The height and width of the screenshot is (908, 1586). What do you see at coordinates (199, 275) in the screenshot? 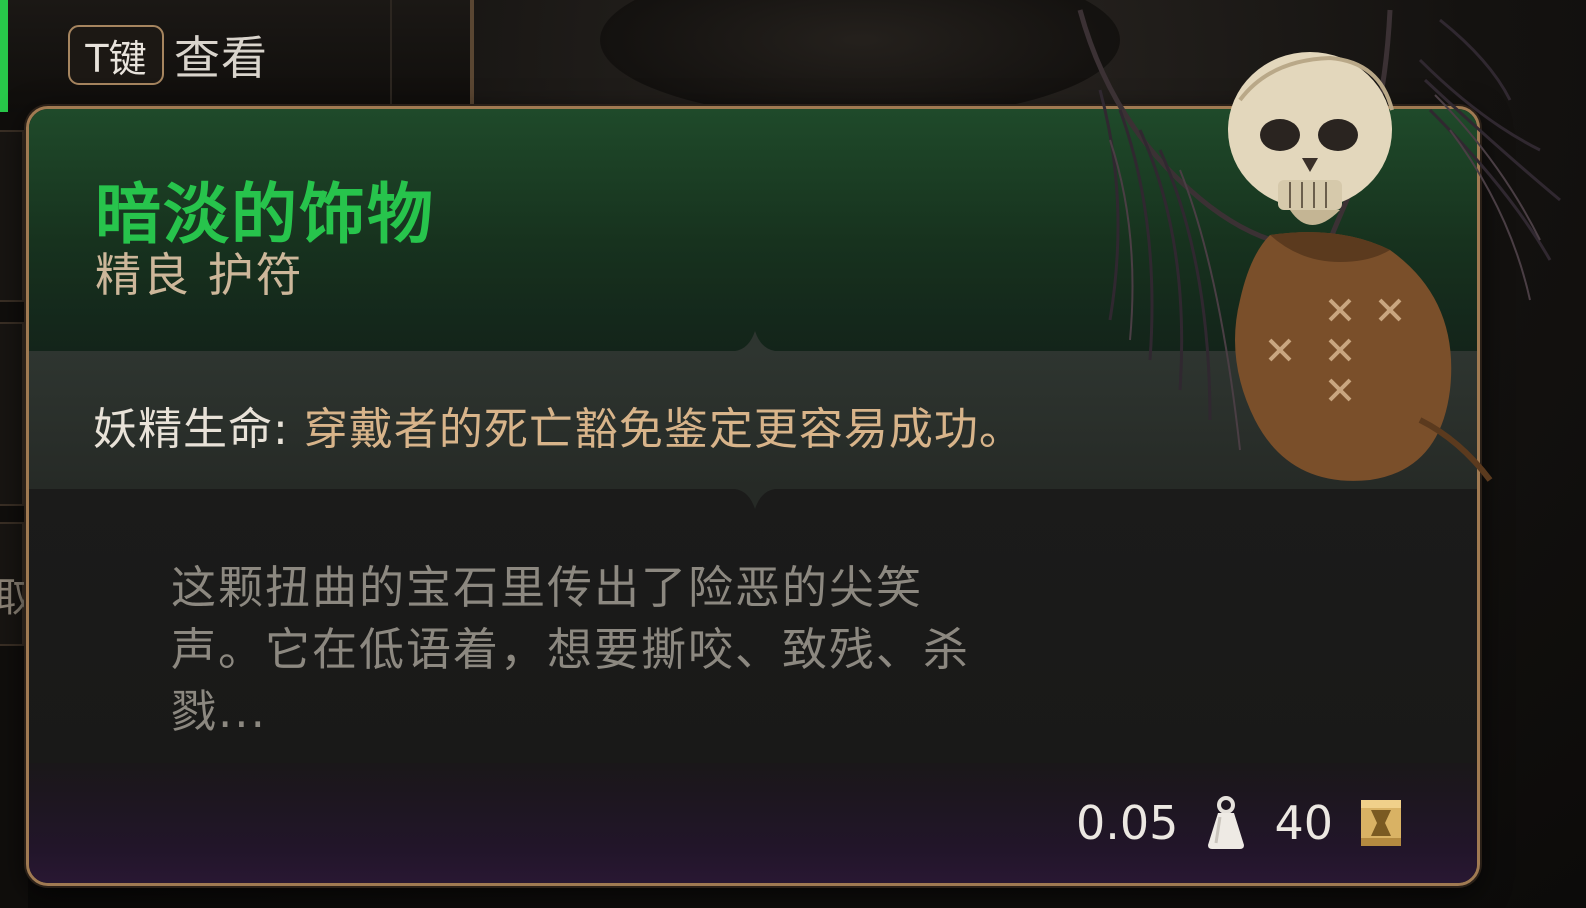
I see `item-rarity-type: 精良 护符` at bounding box center [199, 275].